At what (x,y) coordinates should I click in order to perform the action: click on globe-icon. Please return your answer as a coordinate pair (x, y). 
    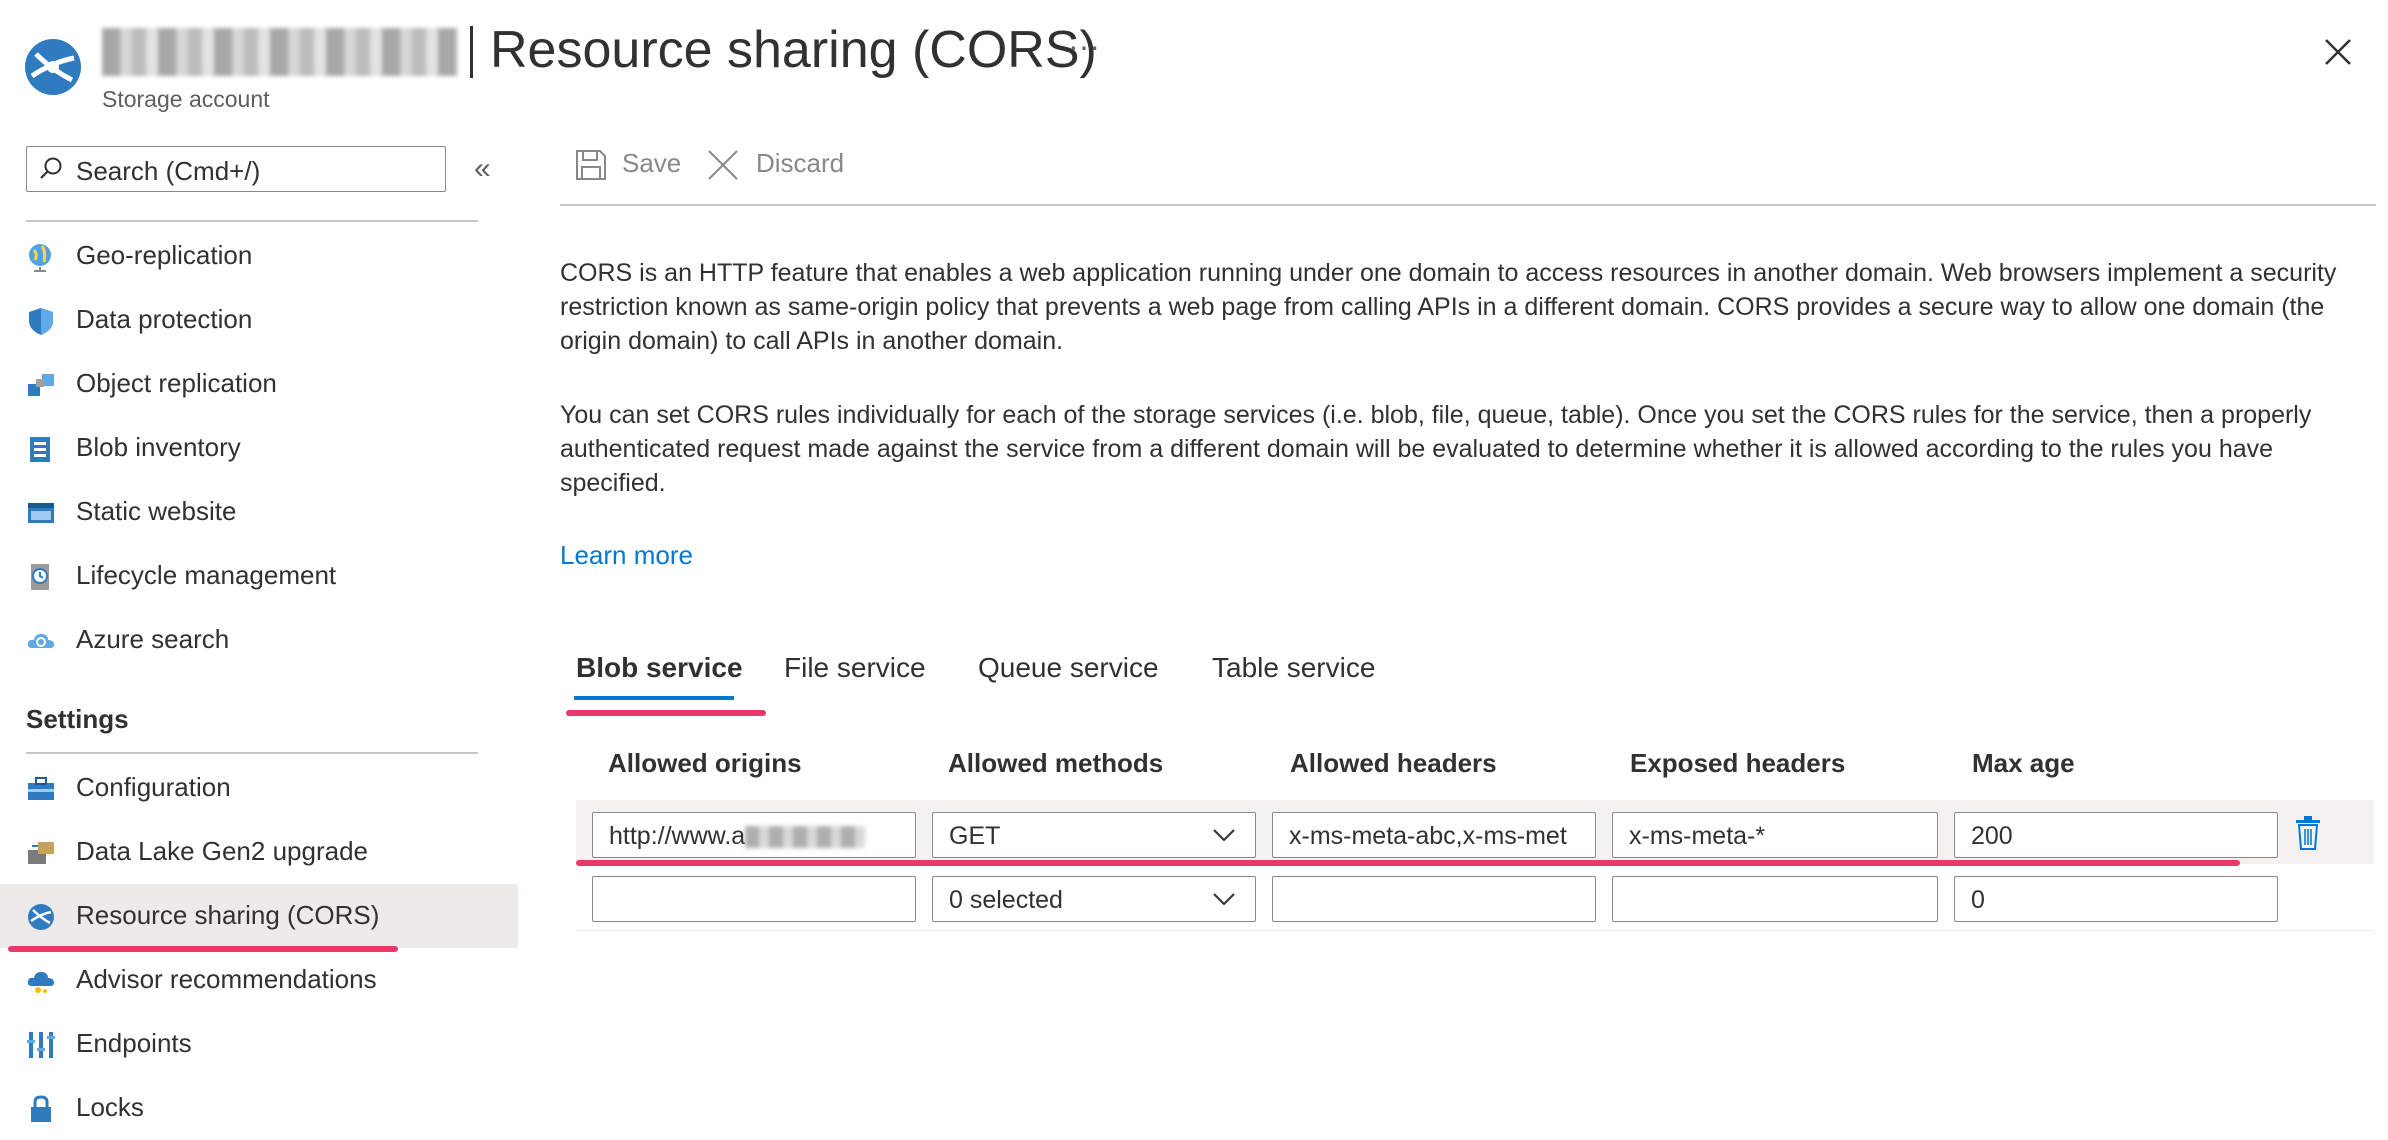
    Looking at the image, I should click on (40, 258).